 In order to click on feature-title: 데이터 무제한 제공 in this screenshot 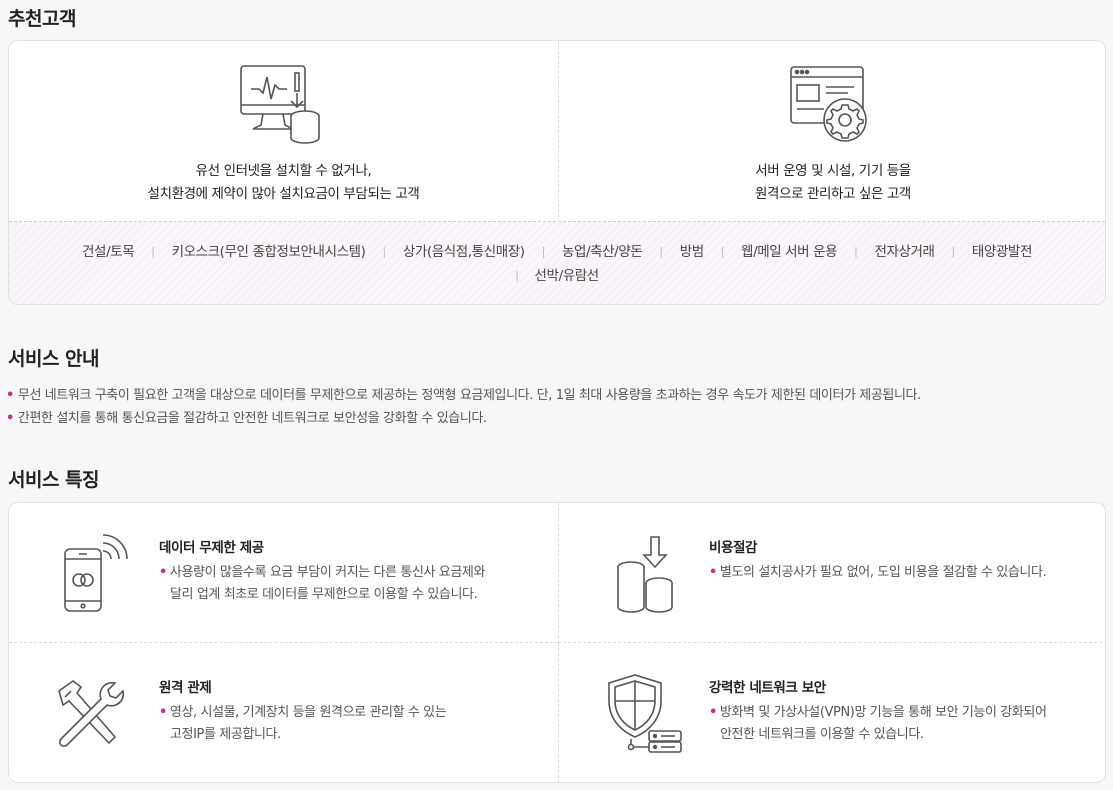, I will do `click(211, 548)`.